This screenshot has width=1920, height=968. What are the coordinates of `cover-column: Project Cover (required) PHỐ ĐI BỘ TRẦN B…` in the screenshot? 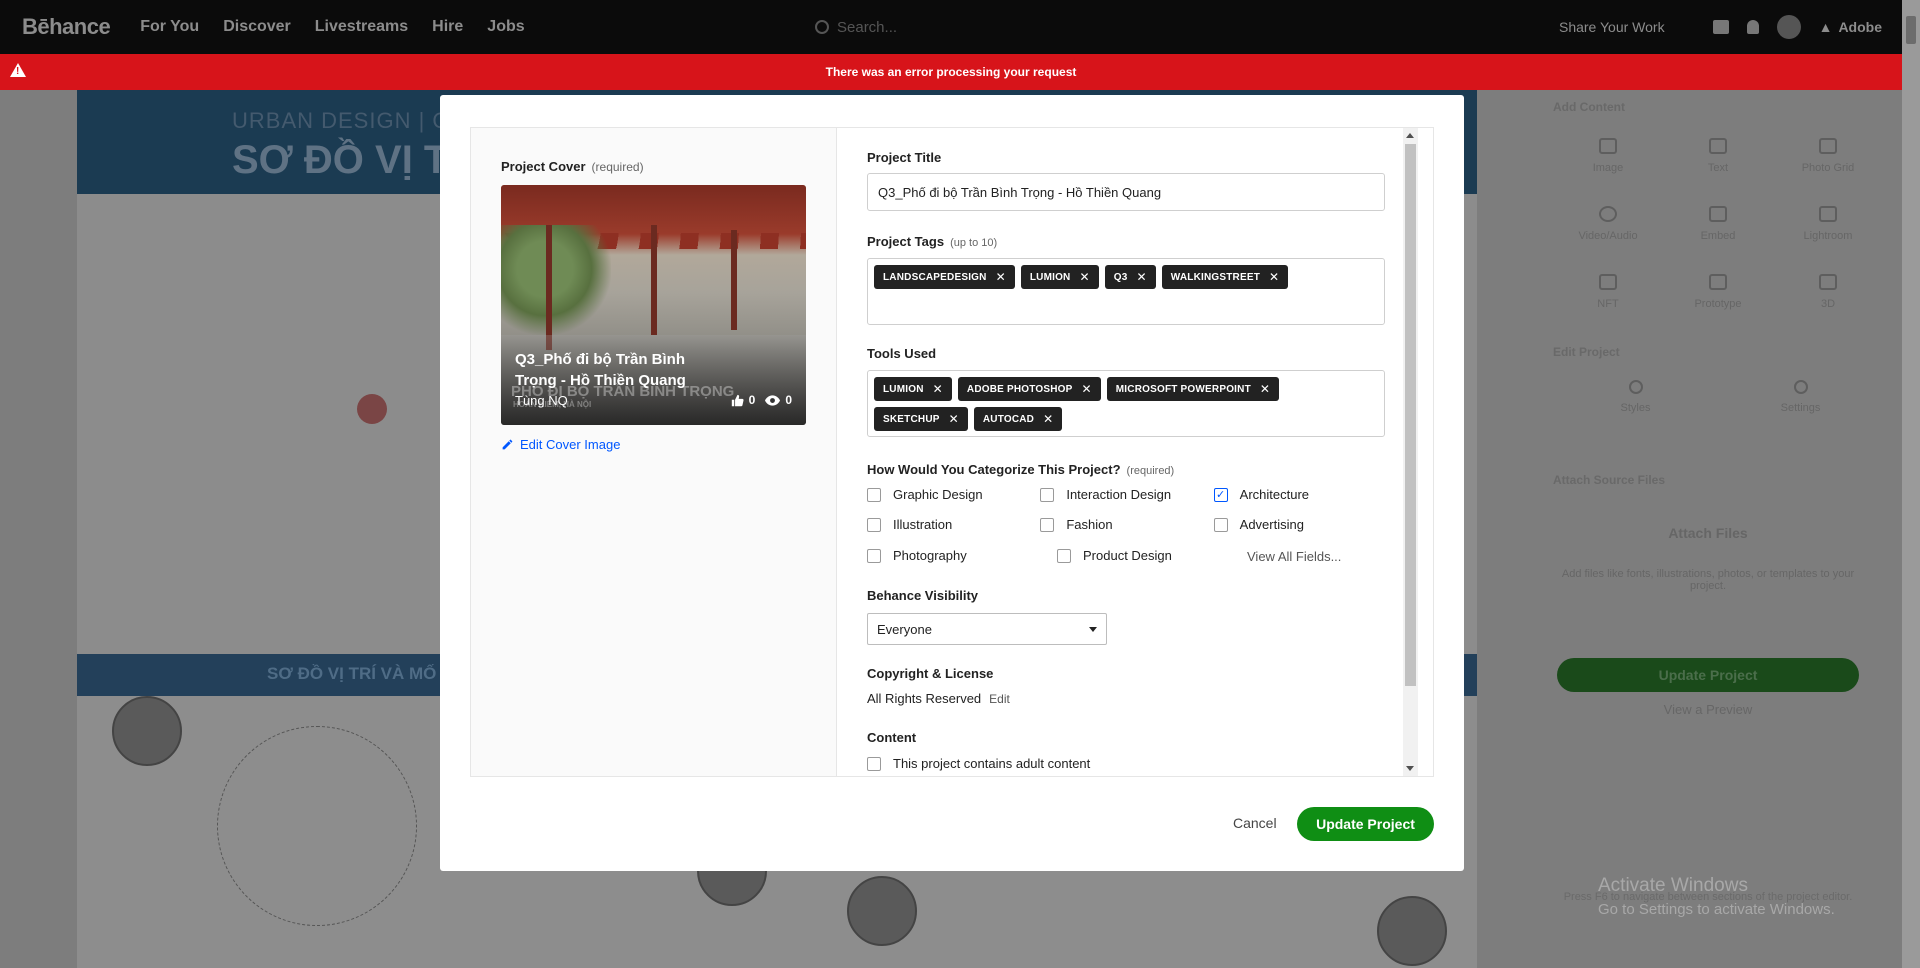 It's located at (654, 452).